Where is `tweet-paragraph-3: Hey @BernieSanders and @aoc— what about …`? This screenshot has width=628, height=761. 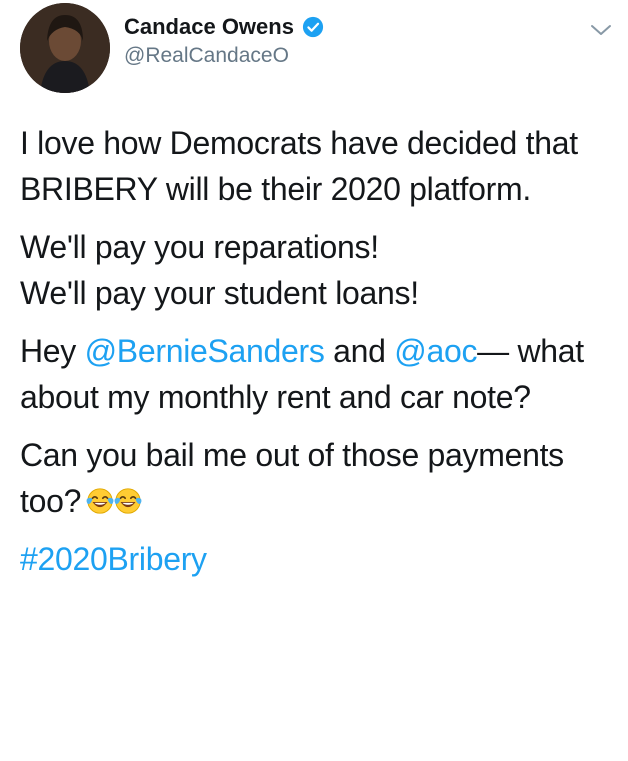
tweet-paragraph-3: Hey @BernieSanders and @aoc— what about … is located at coordinates (315, 374).